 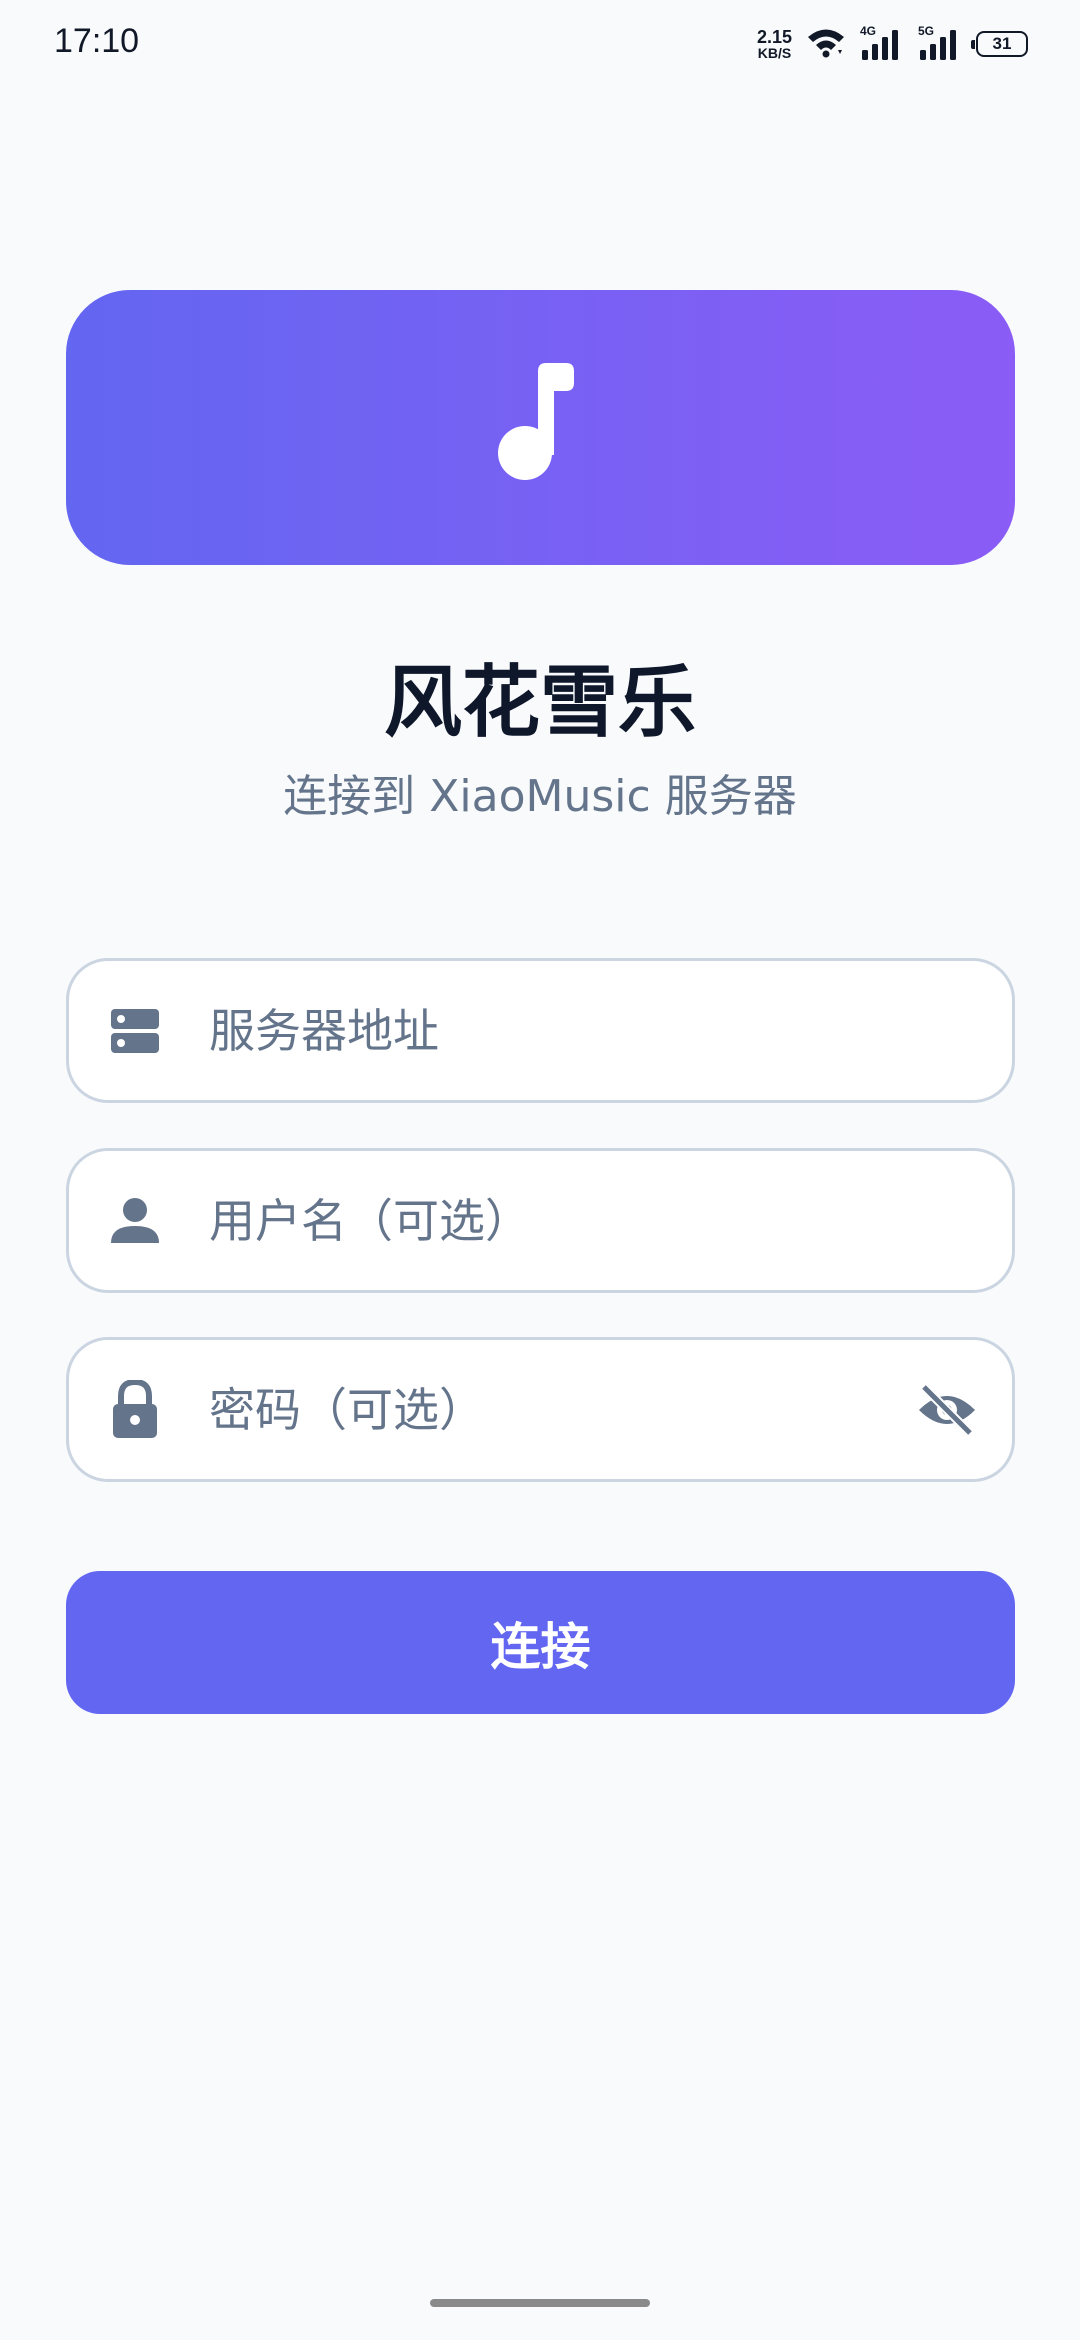 I want to click on music-note-icon, so click(x=541, y=428).